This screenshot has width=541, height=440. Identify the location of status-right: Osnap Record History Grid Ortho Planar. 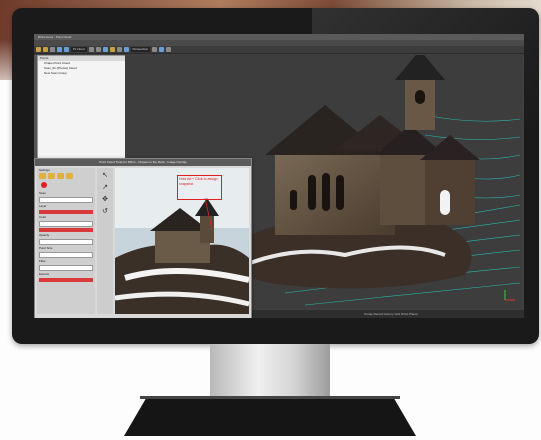
(391, 314).